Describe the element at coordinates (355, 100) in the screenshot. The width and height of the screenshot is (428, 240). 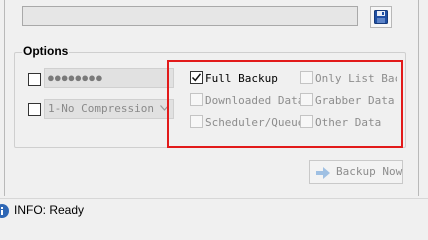
I see `grabber-data-label: Grabber Data` at that location.